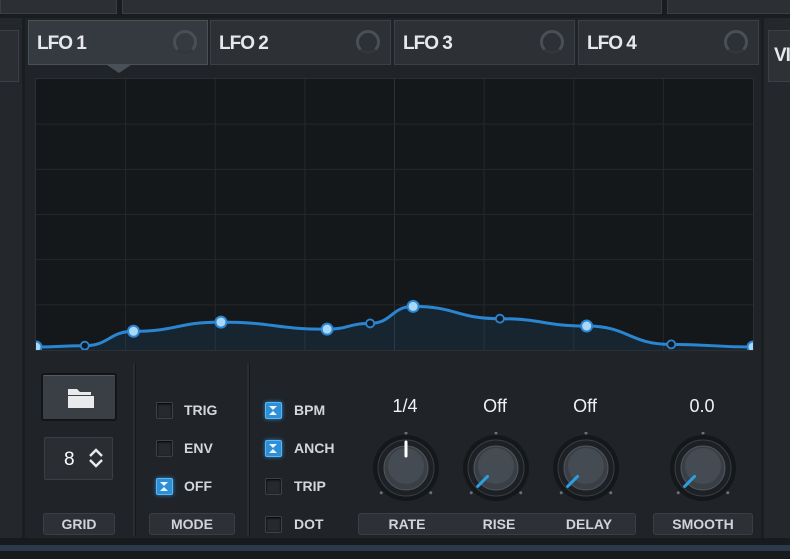 The height and width of the screenshot is (559, 790). Describe the element at coordinates (407, 524) in the screenshot. I see `rate-label: RATE` at that location.